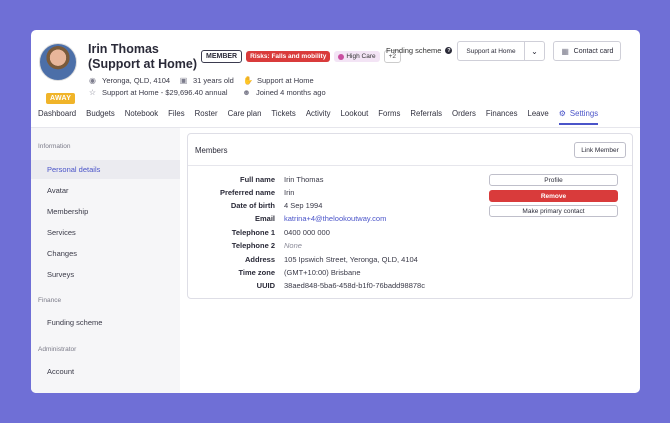 This screenshot has width=670, height=423. I want to click on funding-scheme-label: Funding scheme ?, so click(419, 50).